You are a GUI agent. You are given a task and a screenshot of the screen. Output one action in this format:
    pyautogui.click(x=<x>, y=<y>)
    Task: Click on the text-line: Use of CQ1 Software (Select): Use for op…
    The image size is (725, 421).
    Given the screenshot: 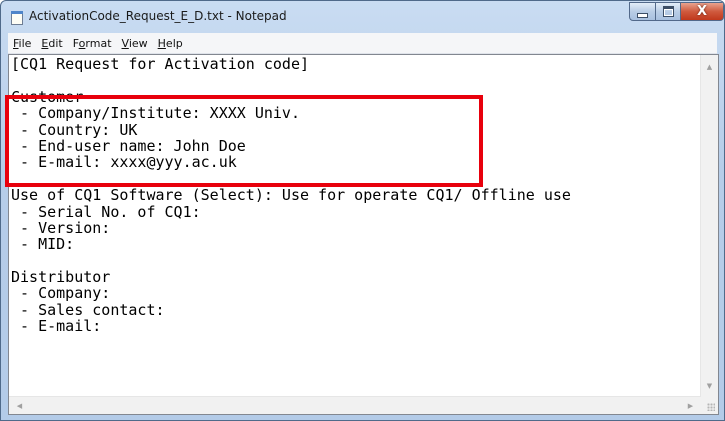 What is the action you would take?
    pyautogui.click(x=291, y=195)
    